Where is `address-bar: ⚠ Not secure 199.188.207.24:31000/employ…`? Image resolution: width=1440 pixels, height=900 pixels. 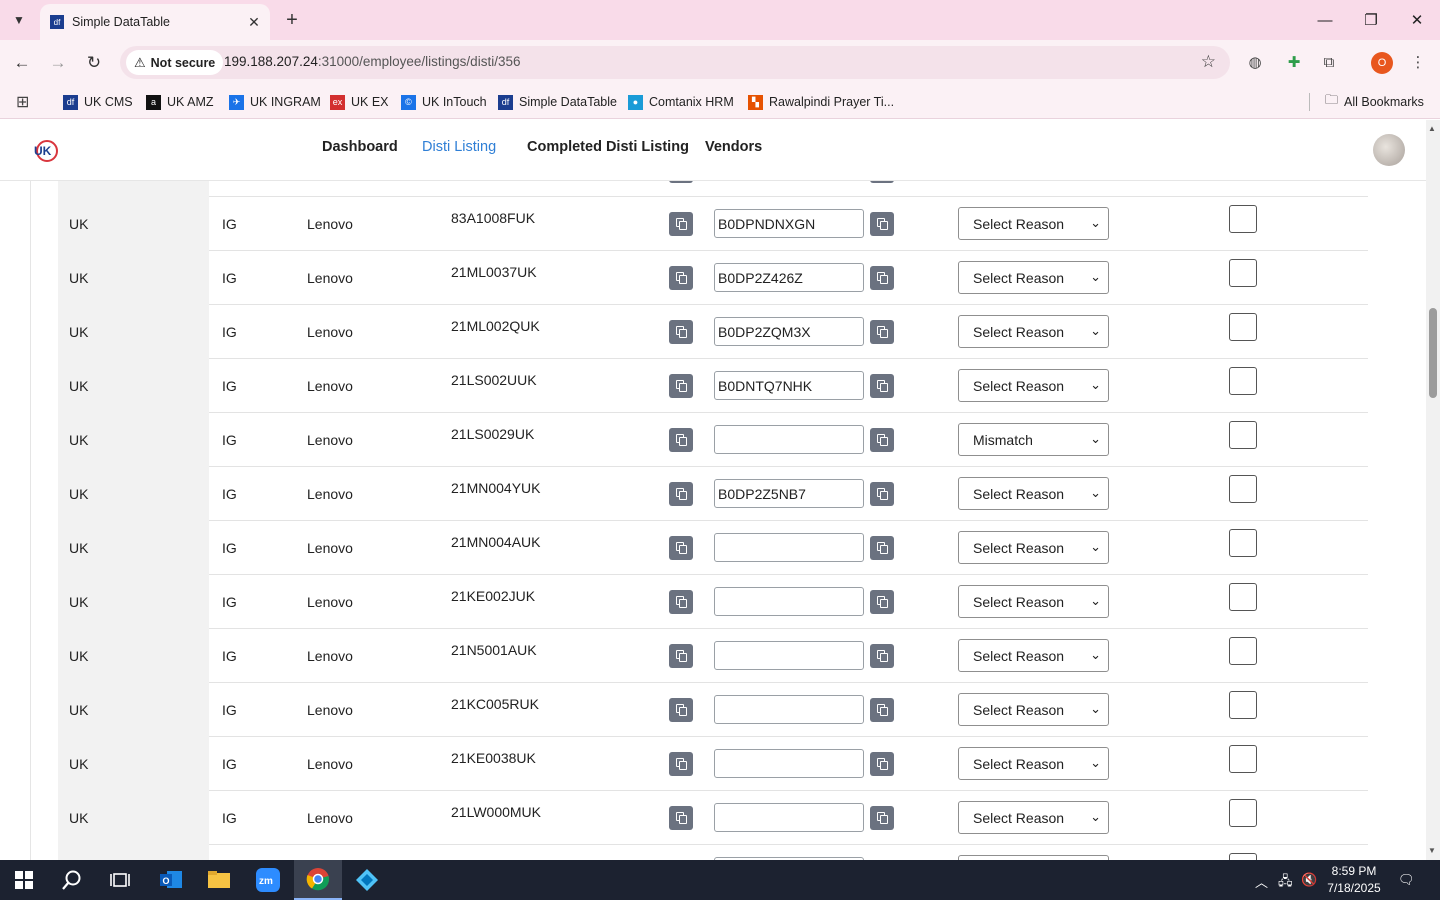
address-bar: ⚠ Not secure 199.188.207.24:31000/employ… is located at coordinates (675, 62).